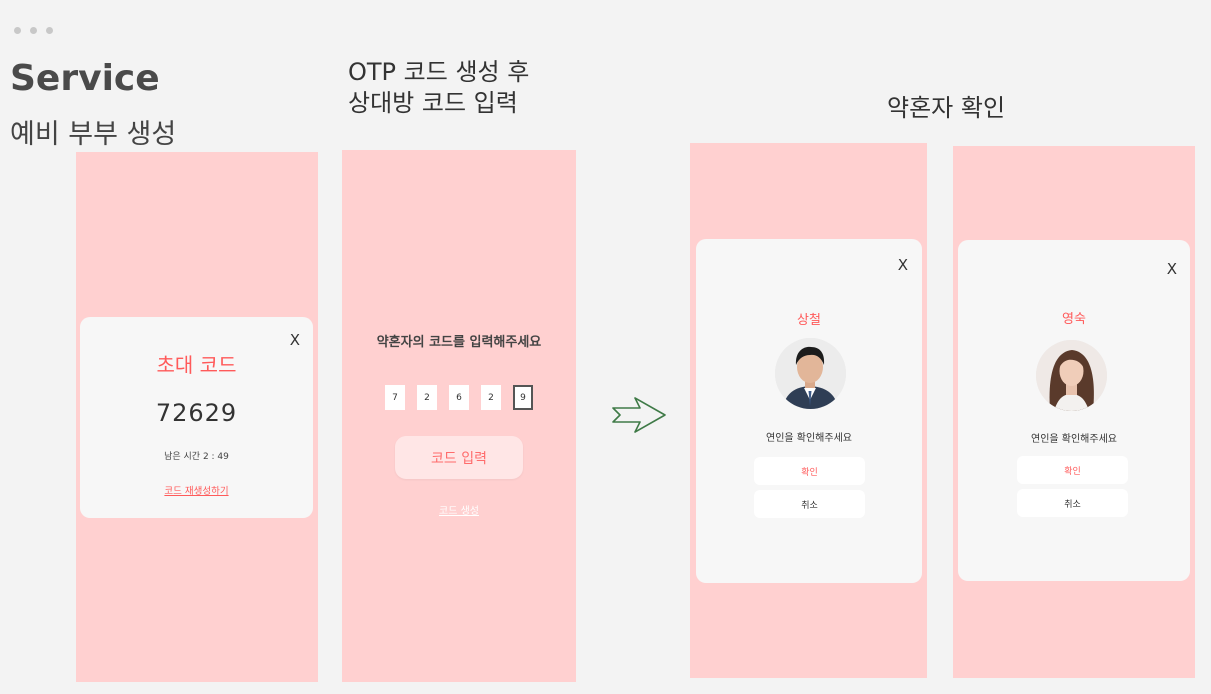 This screenshot has height=694, width=1211. I want to click on confirm-card: X 영숙 연인을 확인해주세요 확인 취소, so click(1074, 410).